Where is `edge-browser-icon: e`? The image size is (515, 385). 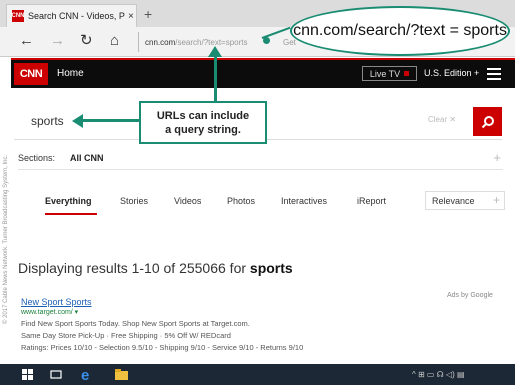 edge-browser-icon: e is located at coordinates (87, 374).